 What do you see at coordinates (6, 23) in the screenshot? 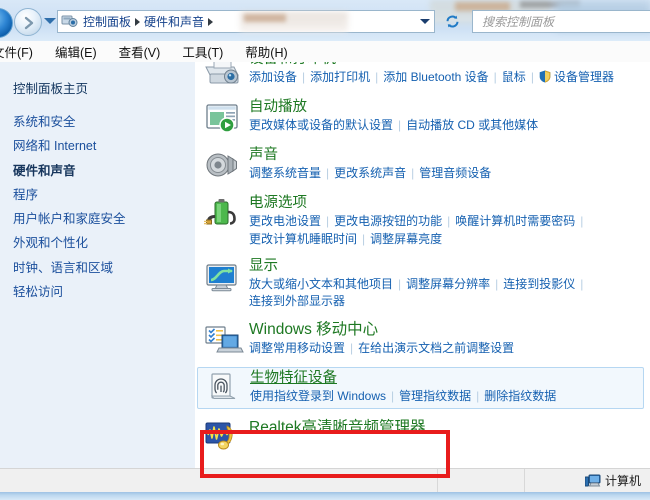
I see `back-button` at bounding box center [6, 23].